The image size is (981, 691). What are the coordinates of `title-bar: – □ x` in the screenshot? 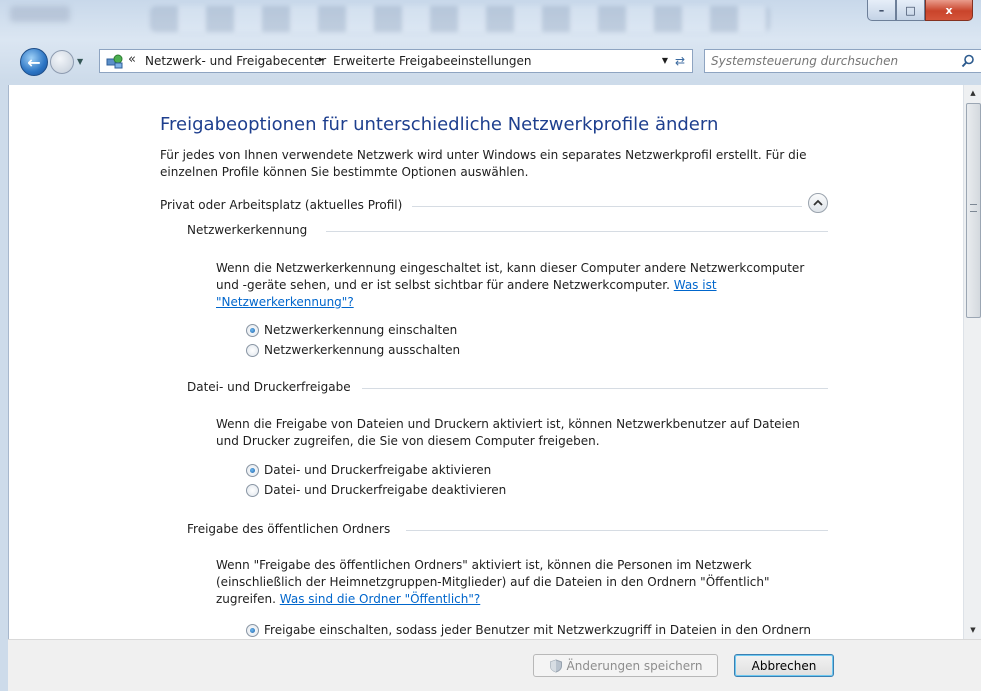 It's located at (490, 20).